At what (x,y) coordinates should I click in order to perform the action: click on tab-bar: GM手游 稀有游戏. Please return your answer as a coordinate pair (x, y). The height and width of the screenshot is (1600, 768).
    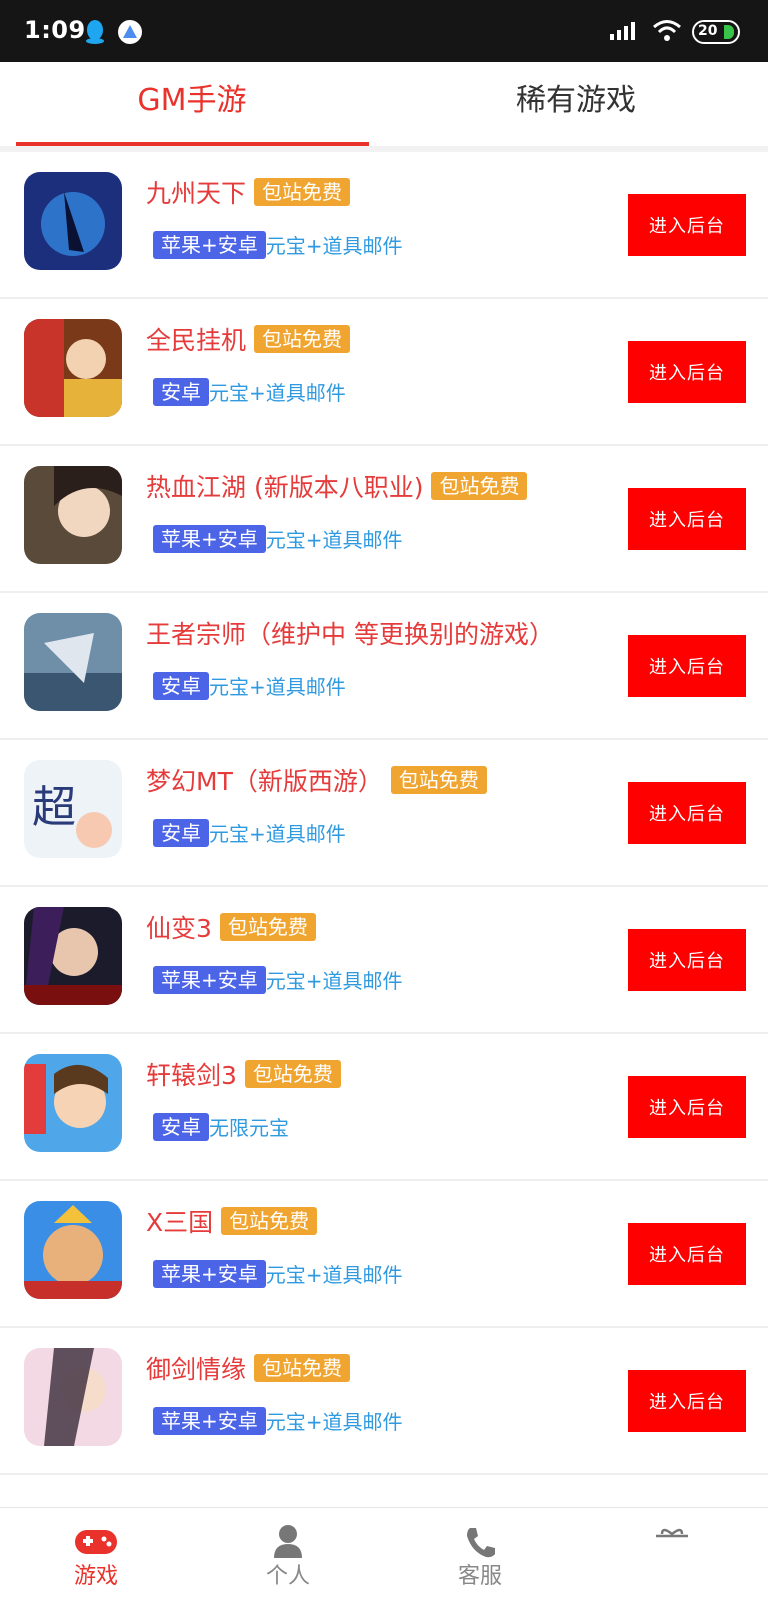
    Looking at the image, I should click on (384, 107).